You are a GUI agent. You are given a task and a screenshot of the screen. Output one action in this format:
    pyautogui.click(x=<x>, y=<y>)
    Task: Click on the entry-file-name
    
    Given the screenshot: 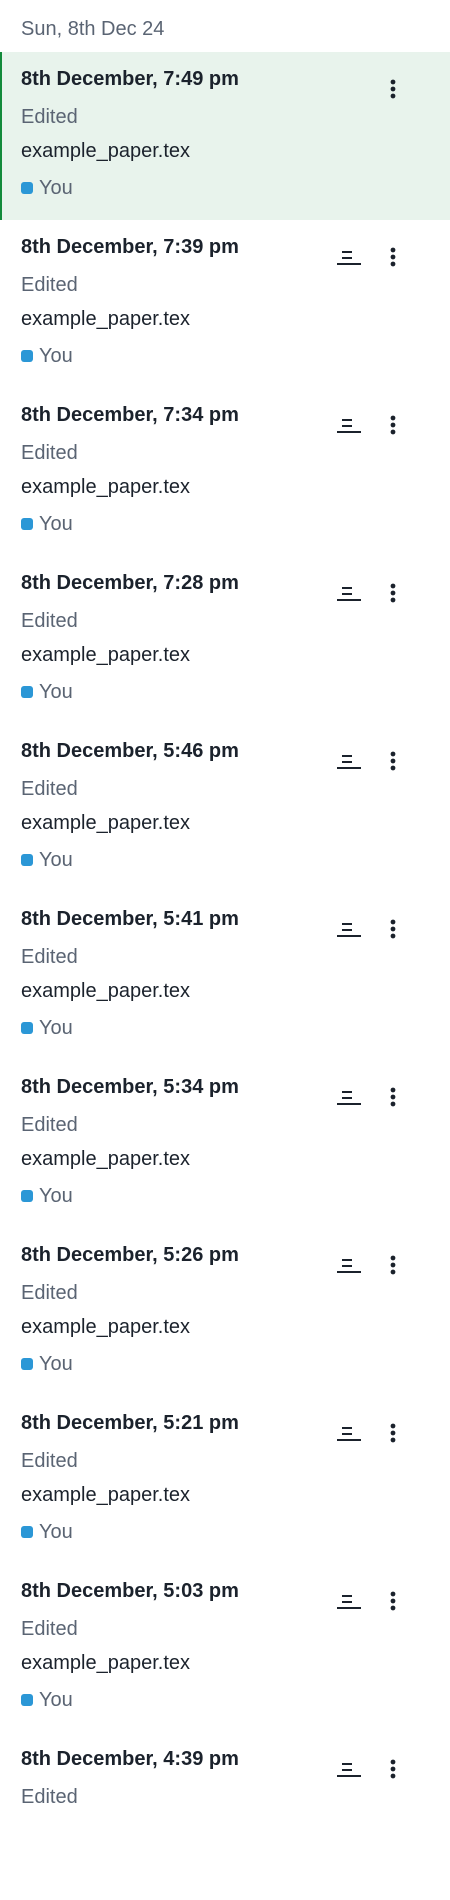 What is the action you would take?
    pyautogui.click(x=235, y=1831)
    